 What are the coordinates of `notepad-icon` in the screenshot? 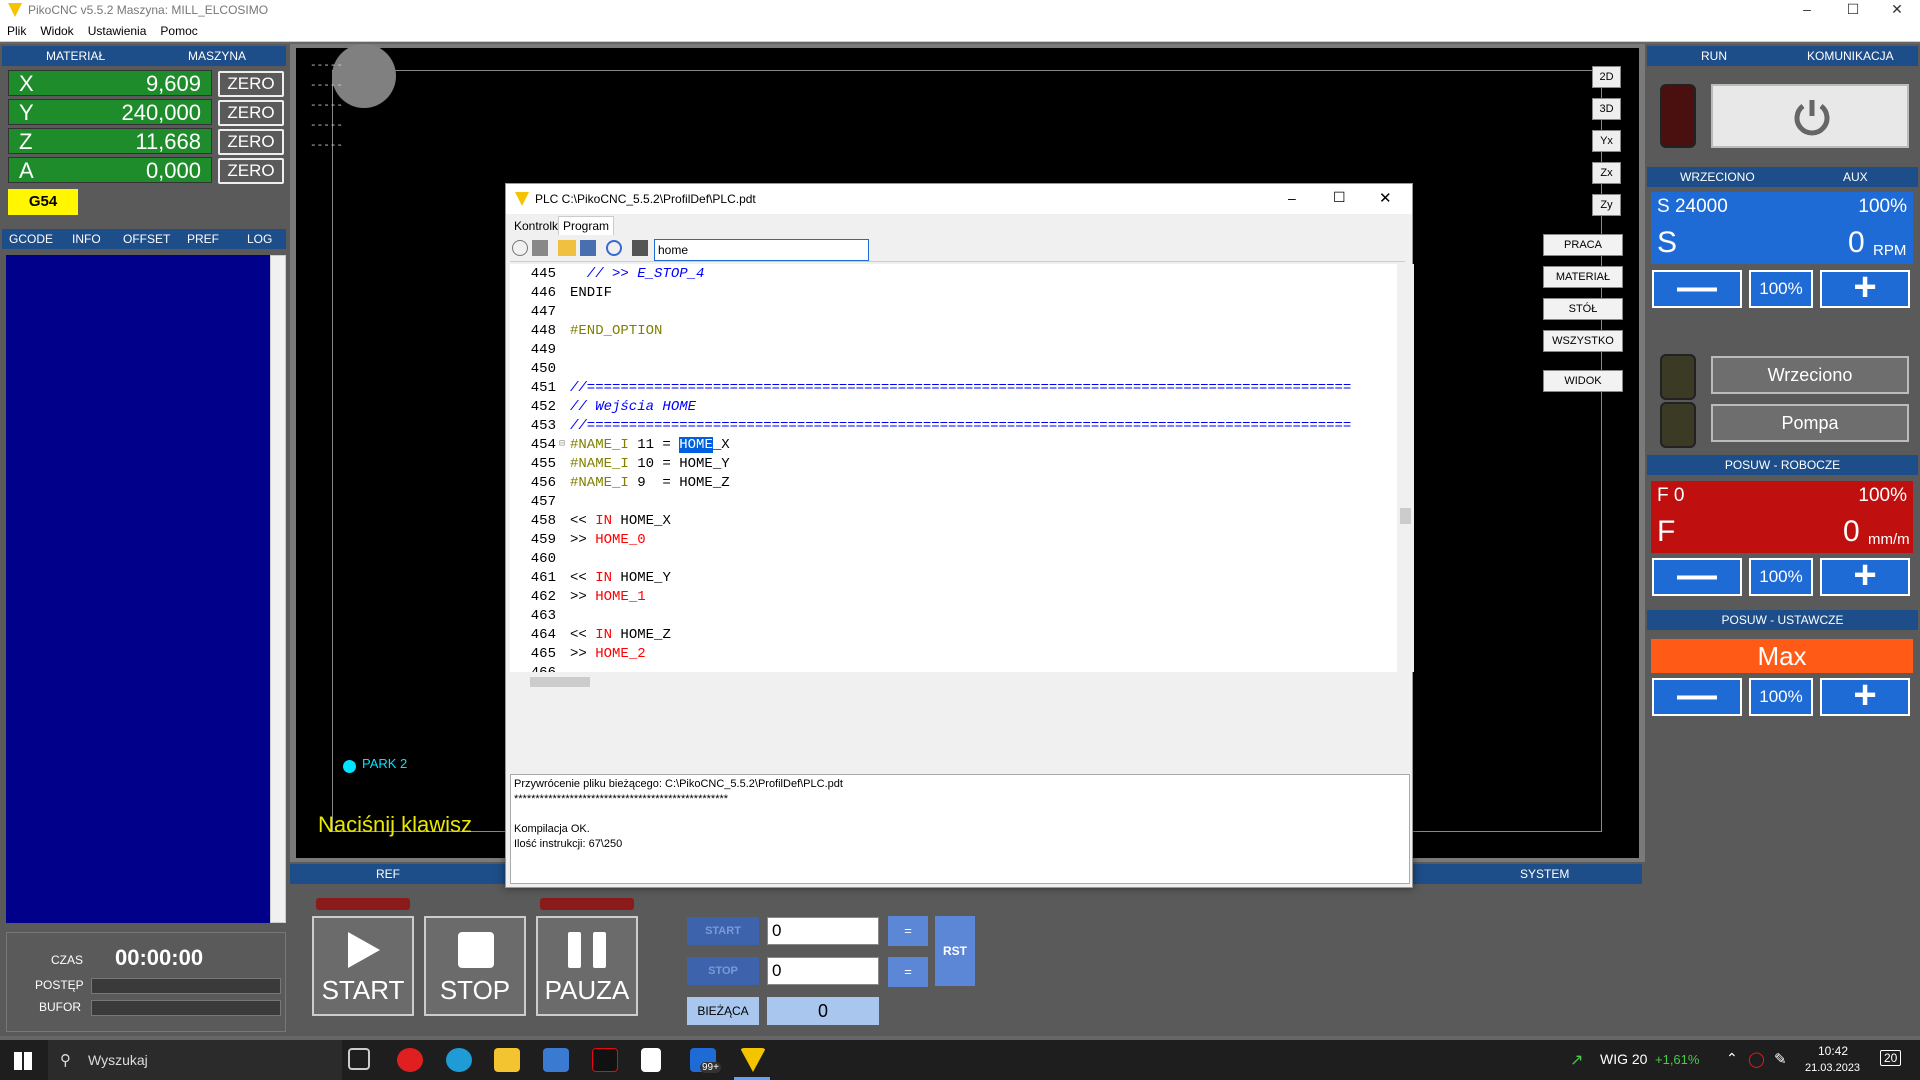 It's located at (651, 1060).